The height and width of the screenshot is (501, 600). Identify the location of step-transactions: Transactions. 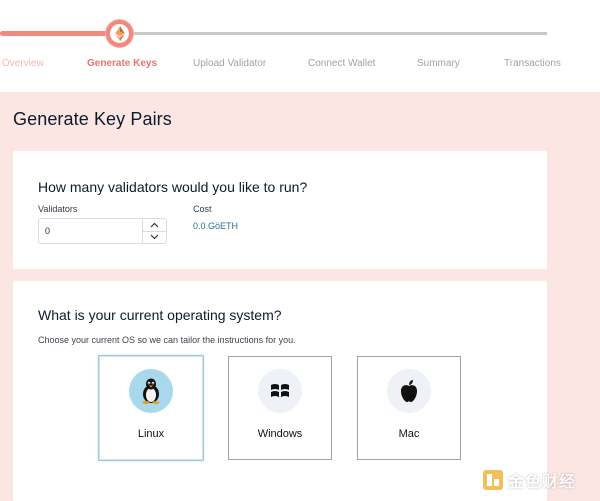
(532, 63).